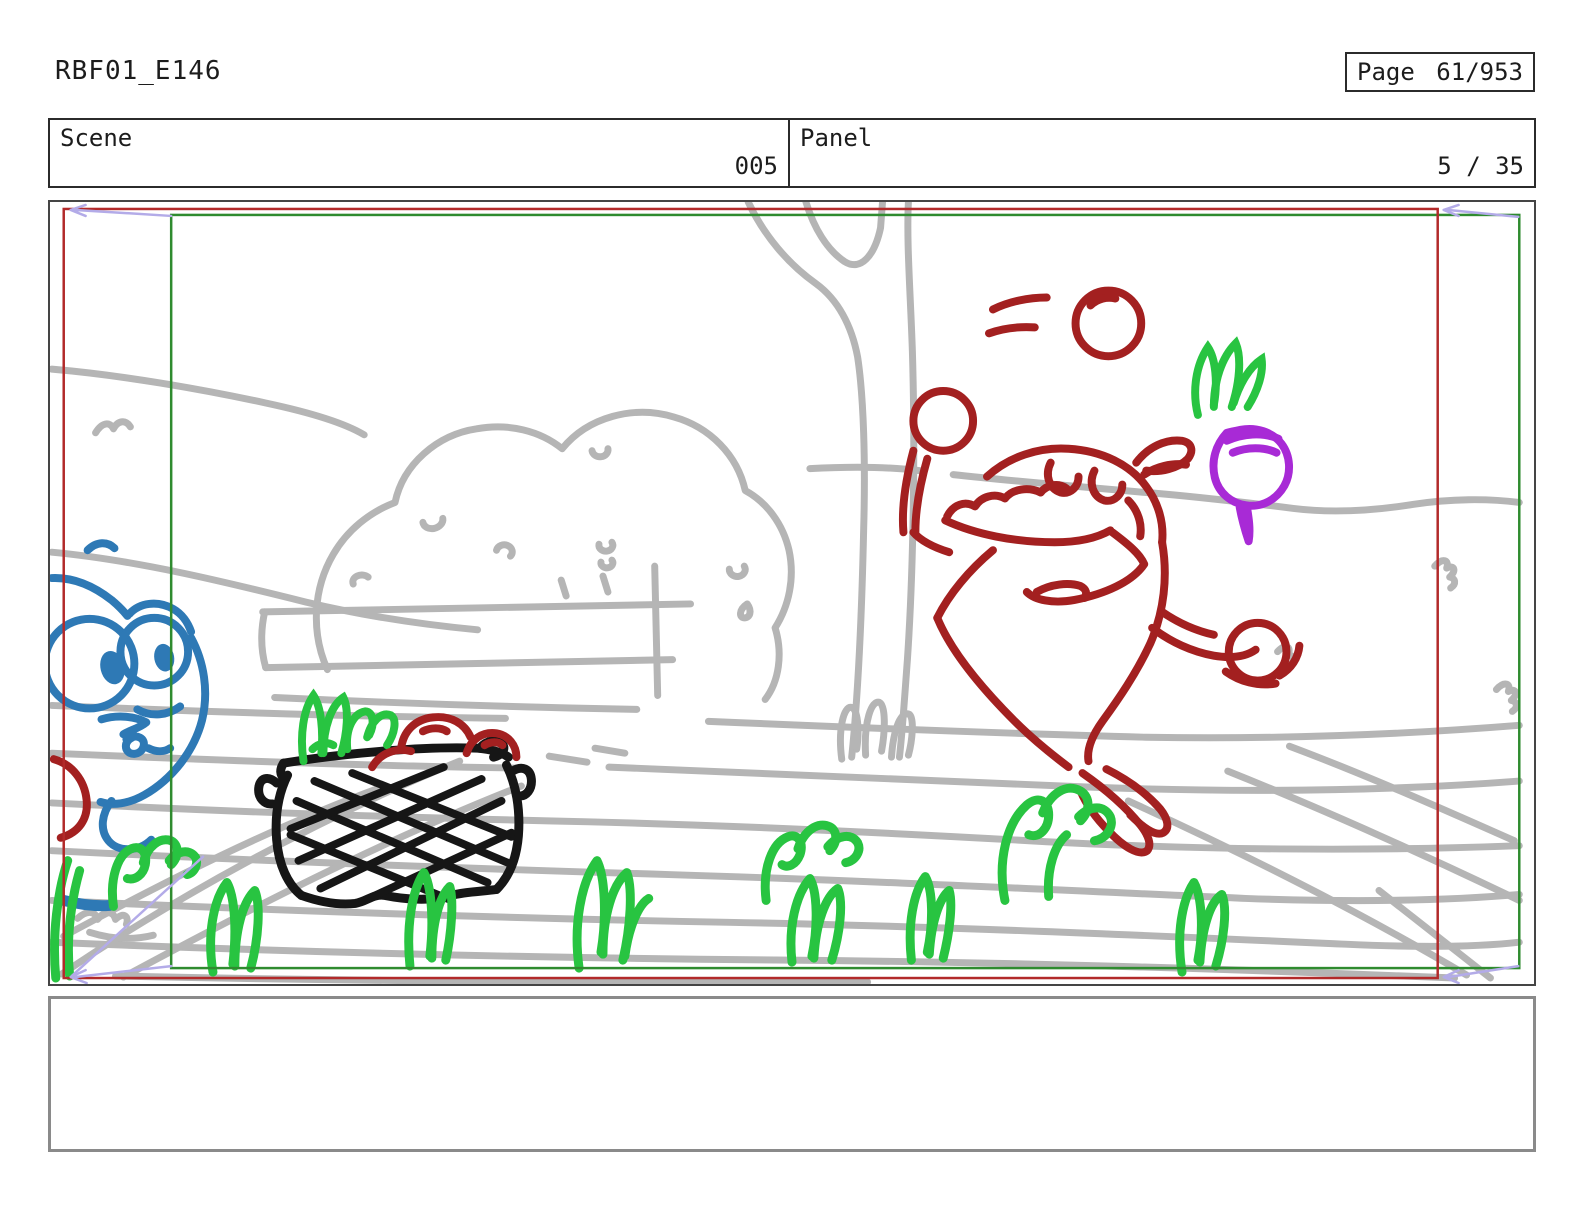  Describe the element at coordinates (476, 637) in the screenshot. I see `bench-sketch` at that location.